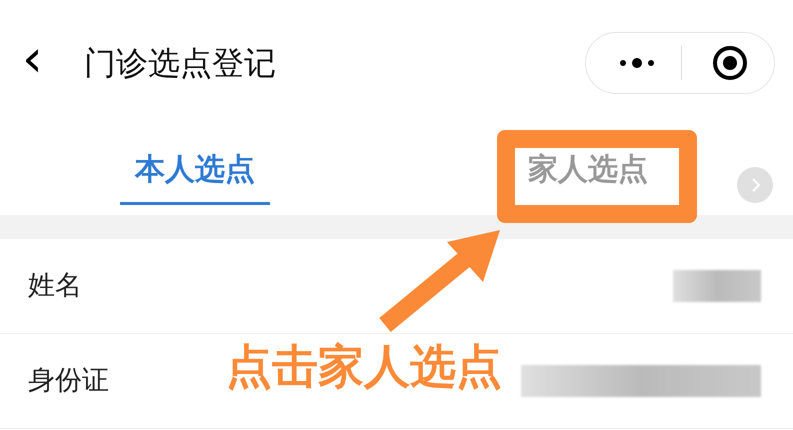 This screenshot has height=430, width=793. I want to click on close-icon, so click(730, 62).